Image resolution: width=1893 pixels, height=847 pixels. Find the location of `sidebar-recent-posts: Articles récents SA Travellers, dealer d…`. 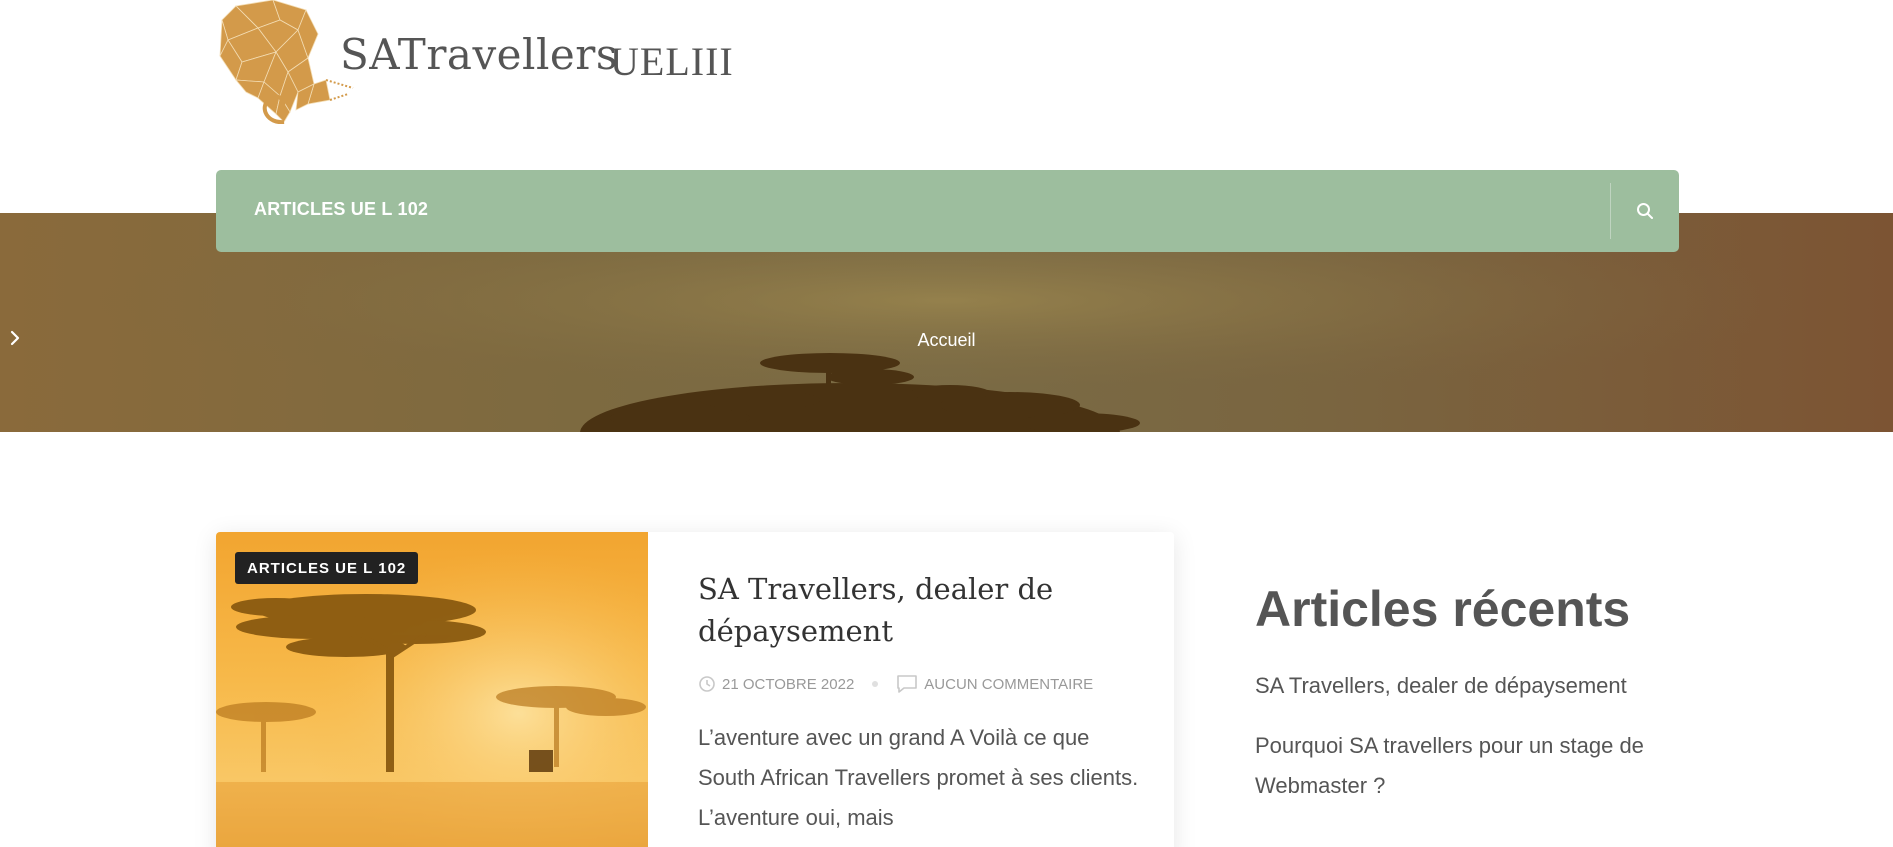

sidebar-recent-posts: Articles récents SA Travellers, dealer d… is located at coordinates (1470, 702).